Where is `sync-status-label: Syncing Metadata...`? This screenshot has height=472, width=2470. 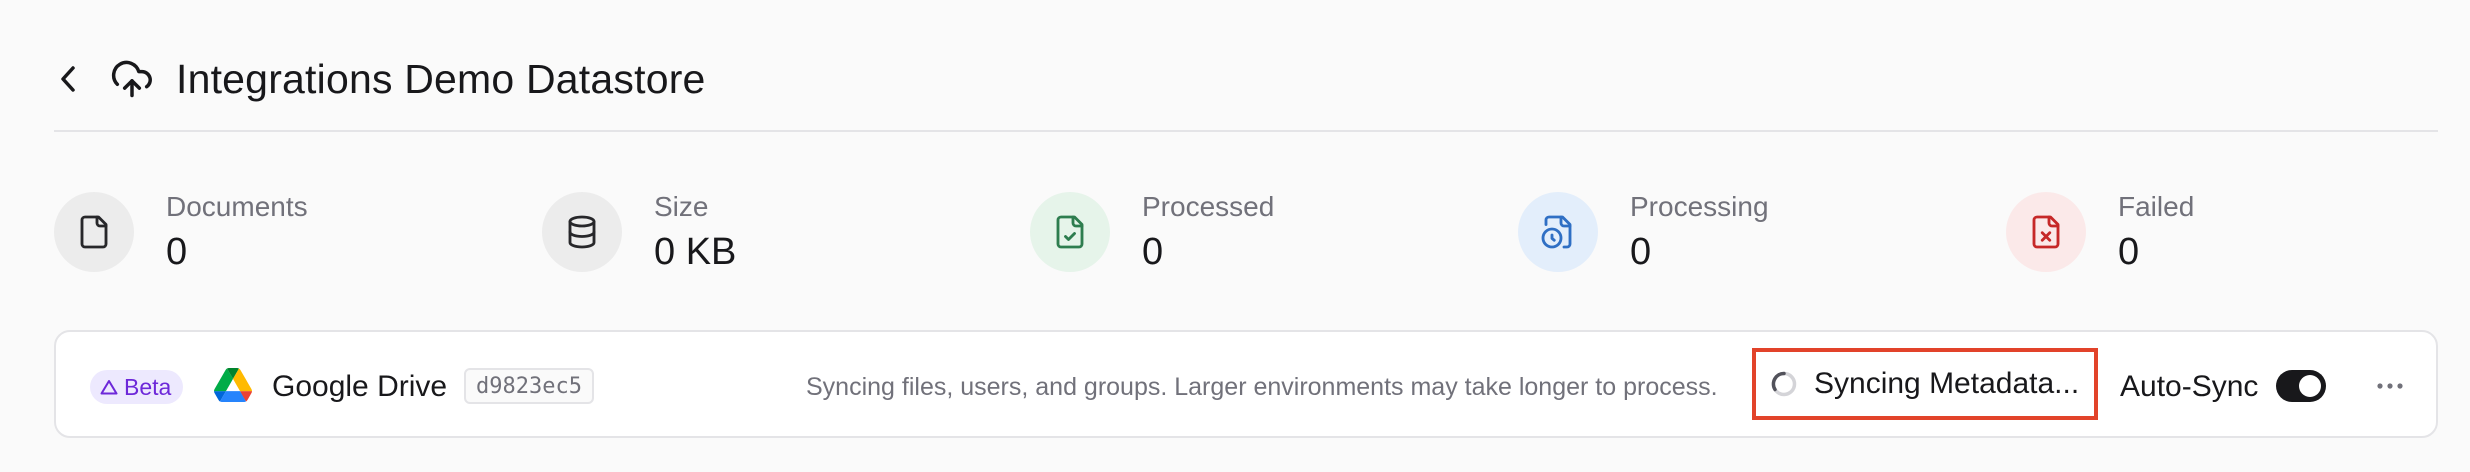 sync-status-label: Syncing Metadata... is located at coordinates (1947, 383).